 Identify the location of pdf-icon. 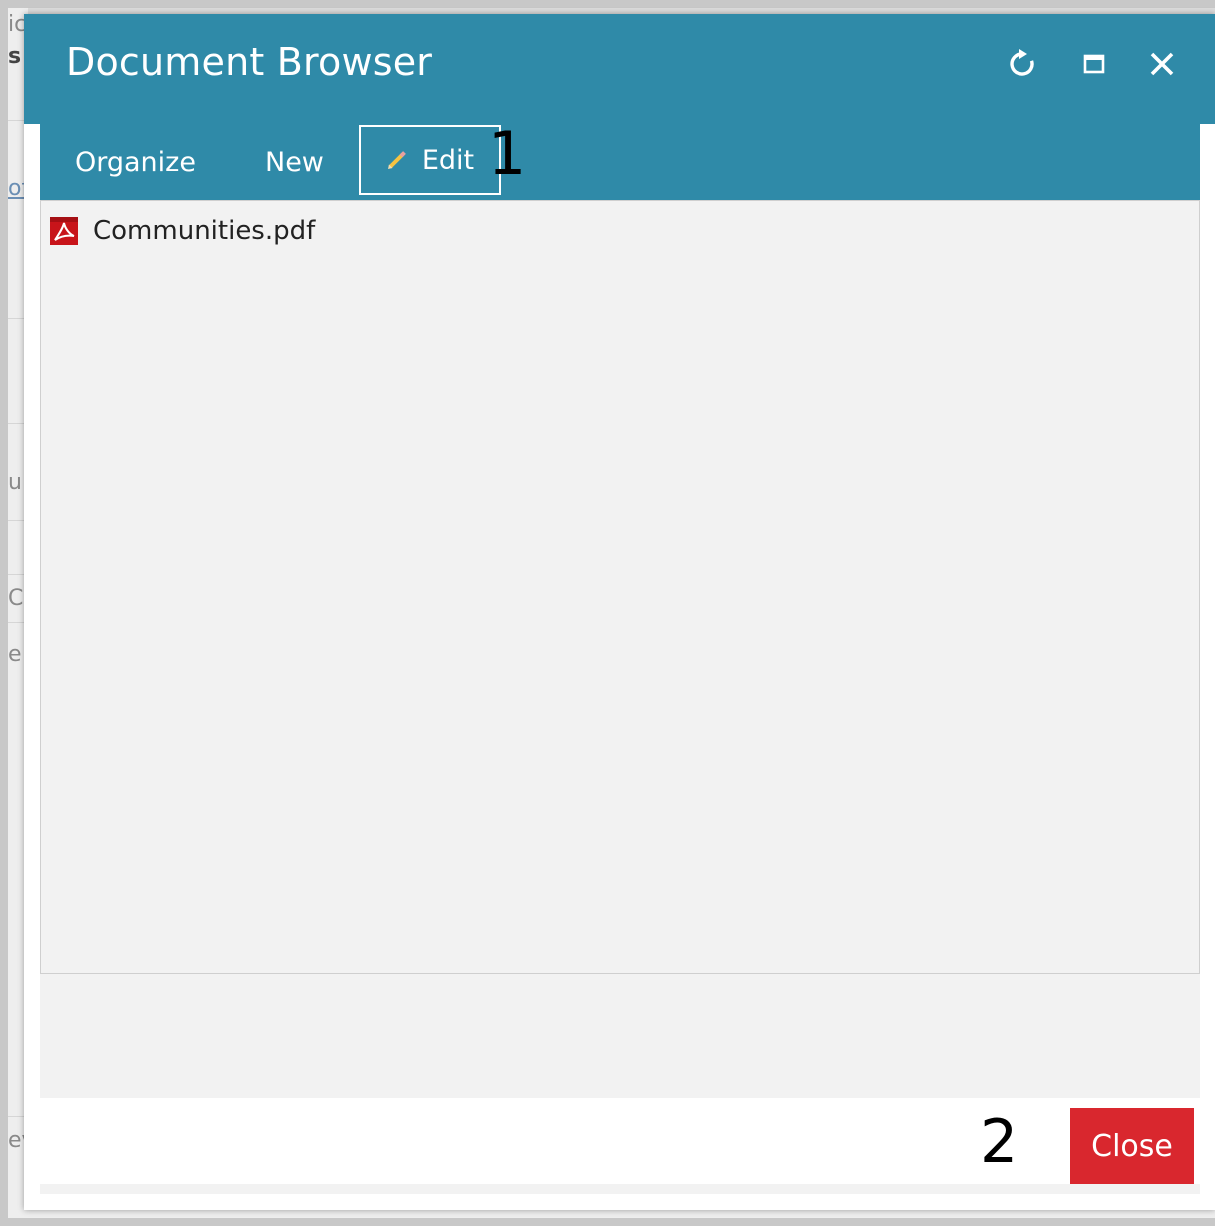
(64, 231).